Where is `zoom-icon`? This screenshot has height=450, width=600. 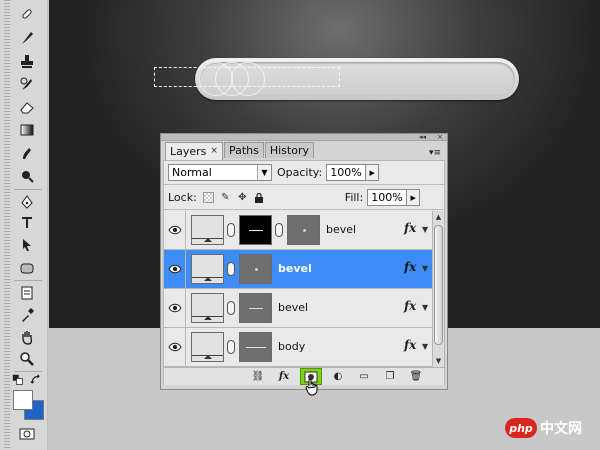
zoom-icon is located at coordinates (27, 359).